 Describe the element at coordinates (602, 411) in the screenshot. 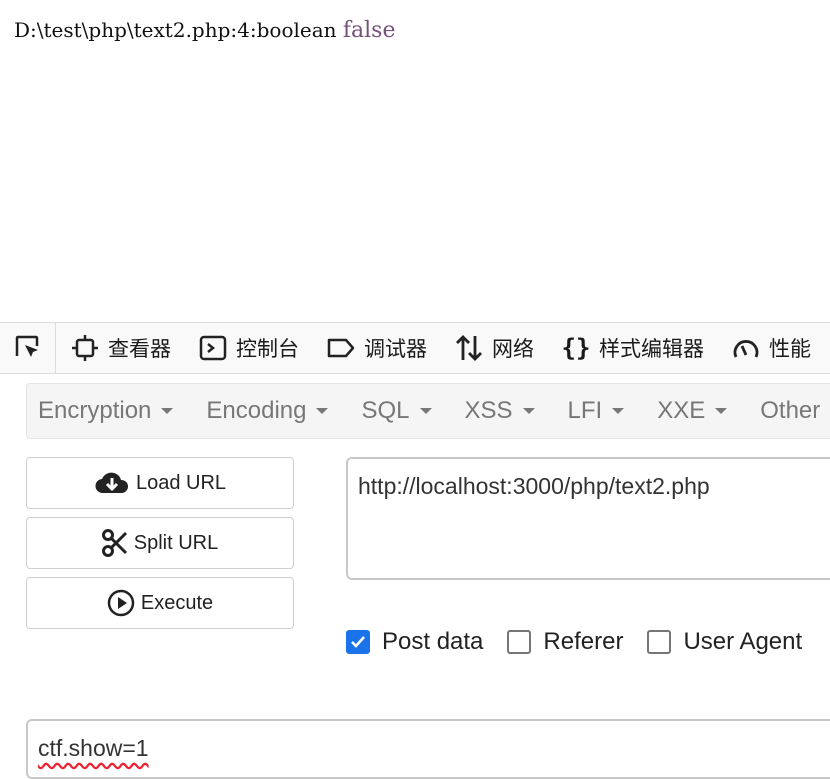

I see `menu-lfi: LFI` at that location.